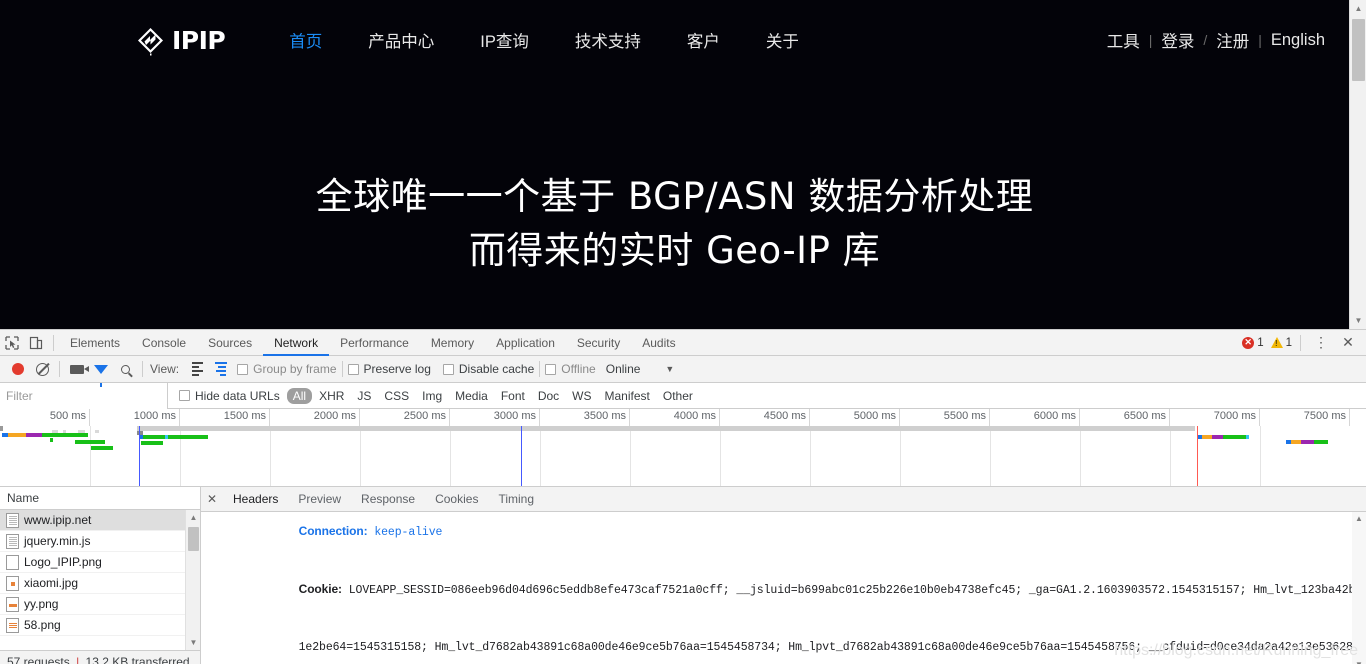  I want to click on detail-scrollbar: ▲ ▼, so click(1359, 588).